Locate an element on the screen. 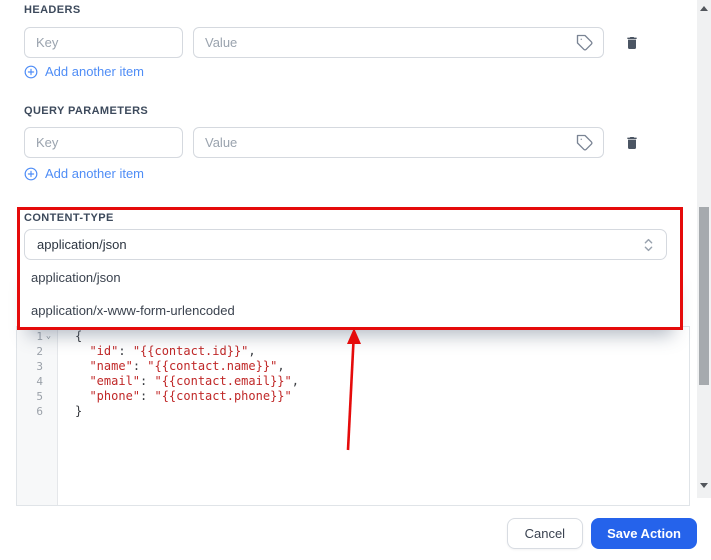 This screenshot has width=711, height=560. code-line: 5 "phone": "{{contact.phone}}" is located at coordinates (353, 396).